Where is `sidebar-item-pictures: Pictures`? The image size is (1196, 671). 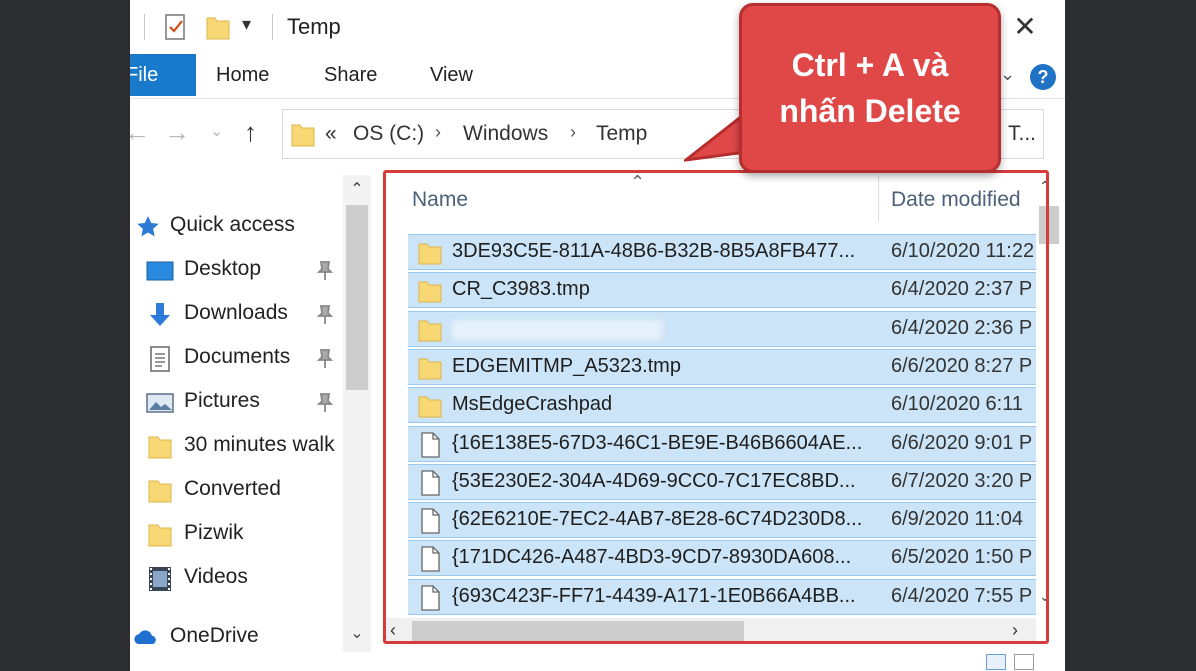
sidebar-item-pictures: Pictures is located at coordinates (237, 403).